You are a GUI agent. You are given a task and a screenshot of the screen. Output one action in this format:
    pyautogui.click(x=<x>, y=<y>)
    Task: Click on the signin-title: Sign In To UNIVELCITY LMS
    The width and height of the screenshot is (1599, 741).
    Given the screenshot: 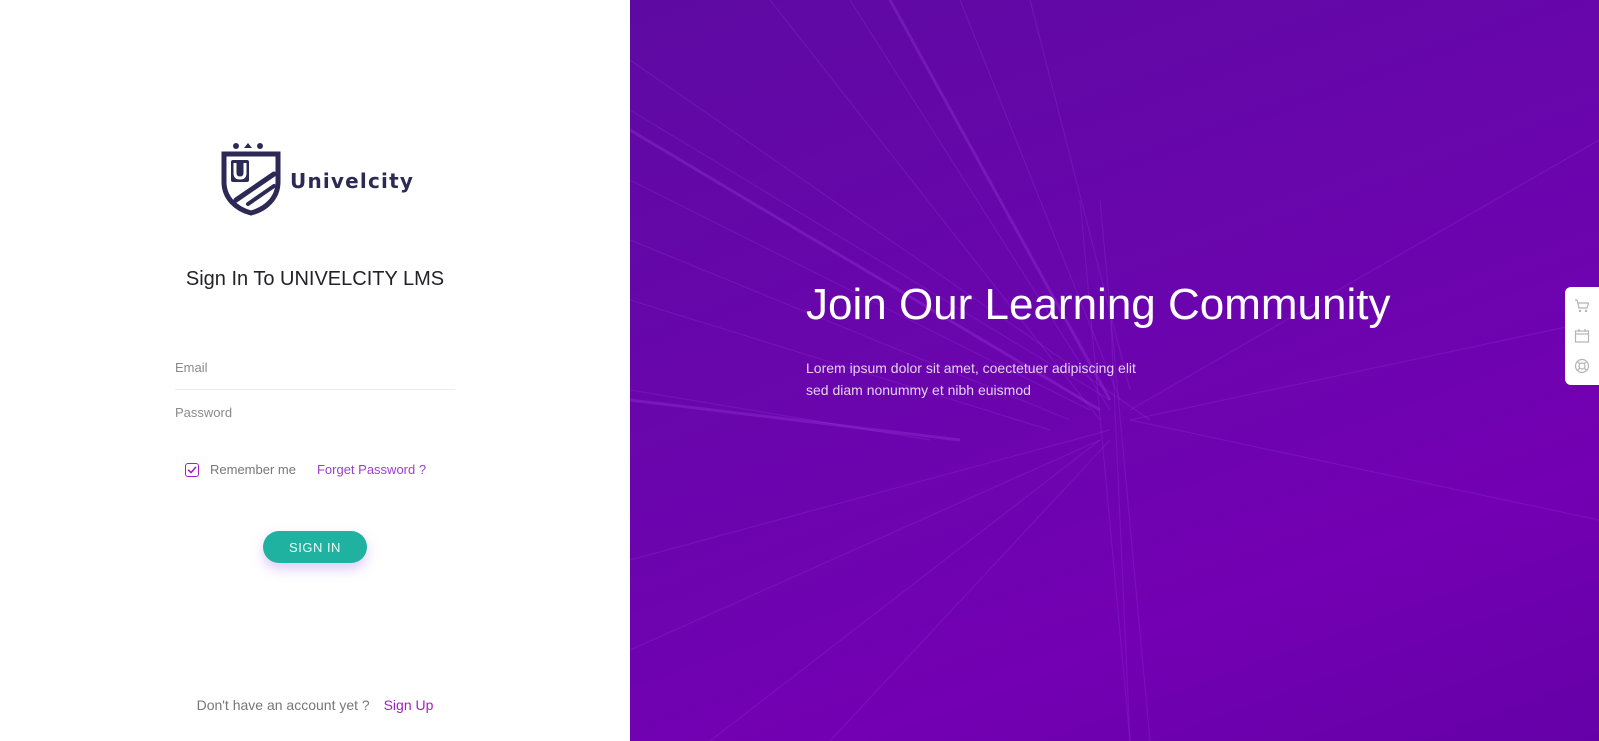 What is the action you would take?
    pyautogui.click(x=315, y=279)
    